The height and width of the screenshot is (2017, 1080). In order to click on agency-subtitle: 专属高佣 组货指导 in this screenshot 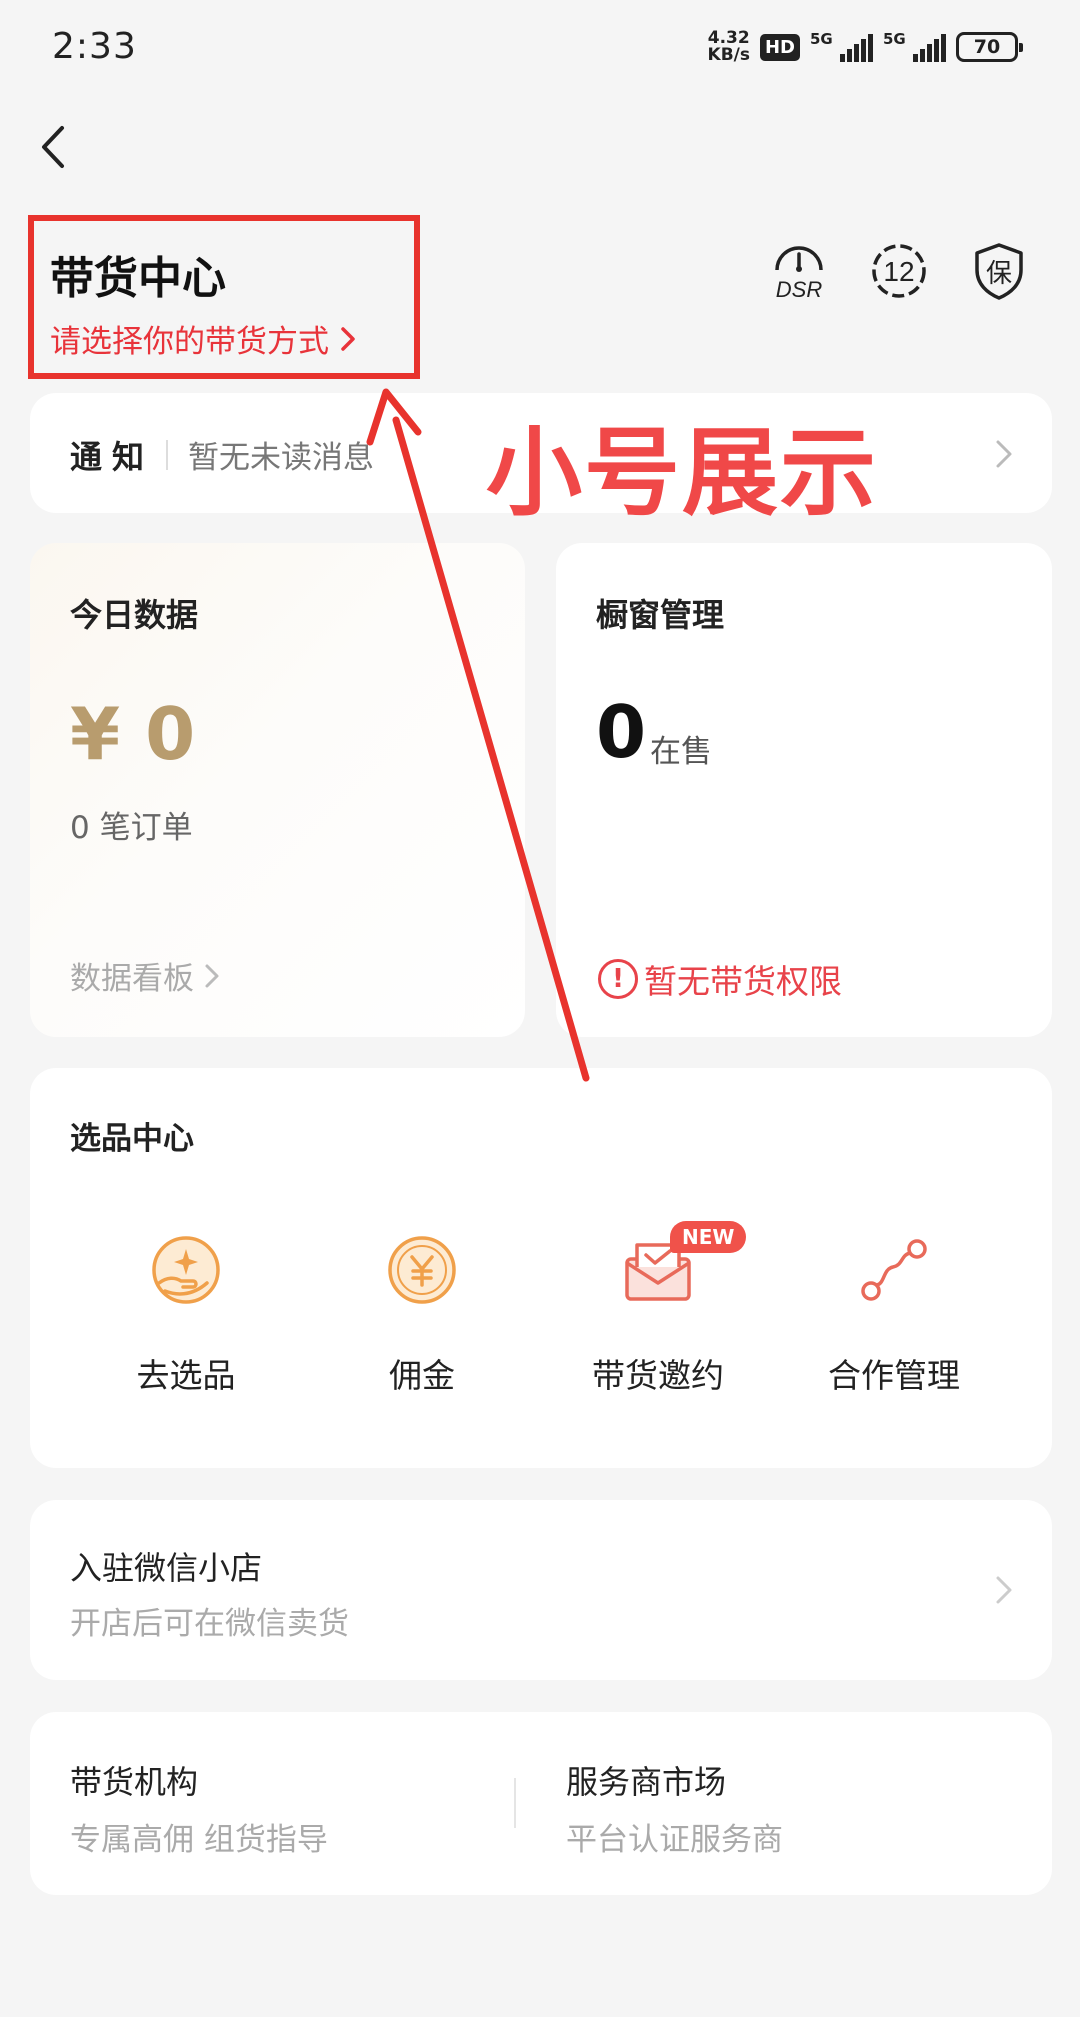, I will do `click(199, 1840)`.